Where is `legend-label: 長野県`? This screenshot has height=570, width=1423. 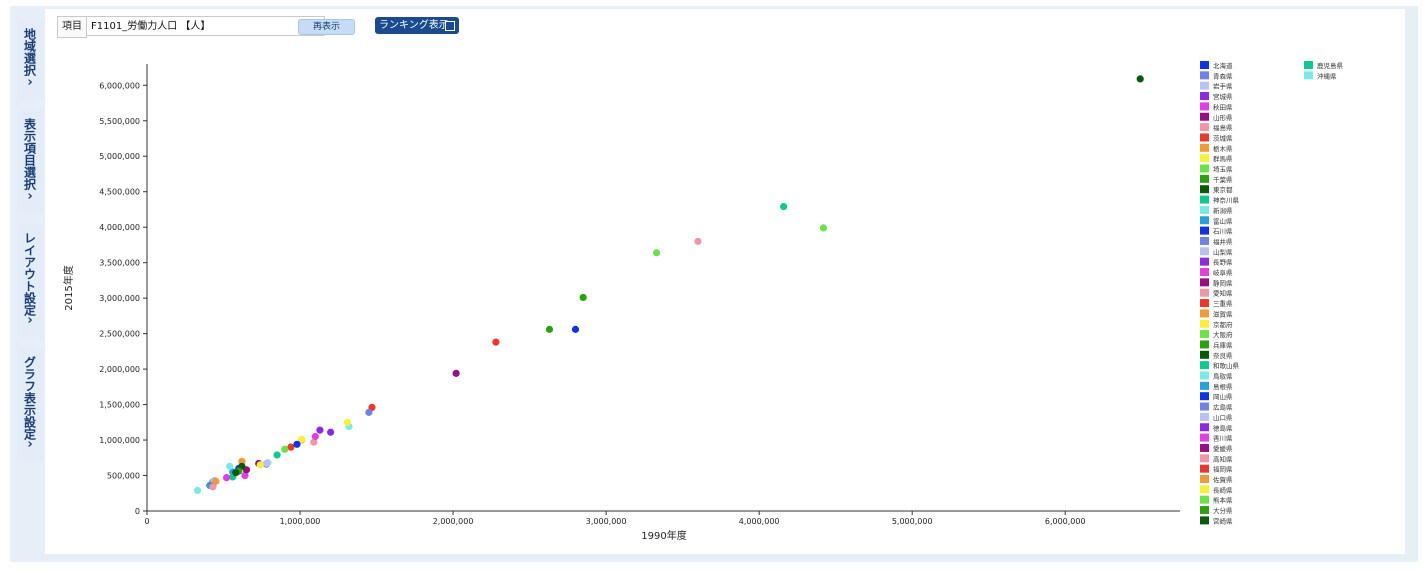 legend-label: 長野県 is located at coordinates (1223, 263).